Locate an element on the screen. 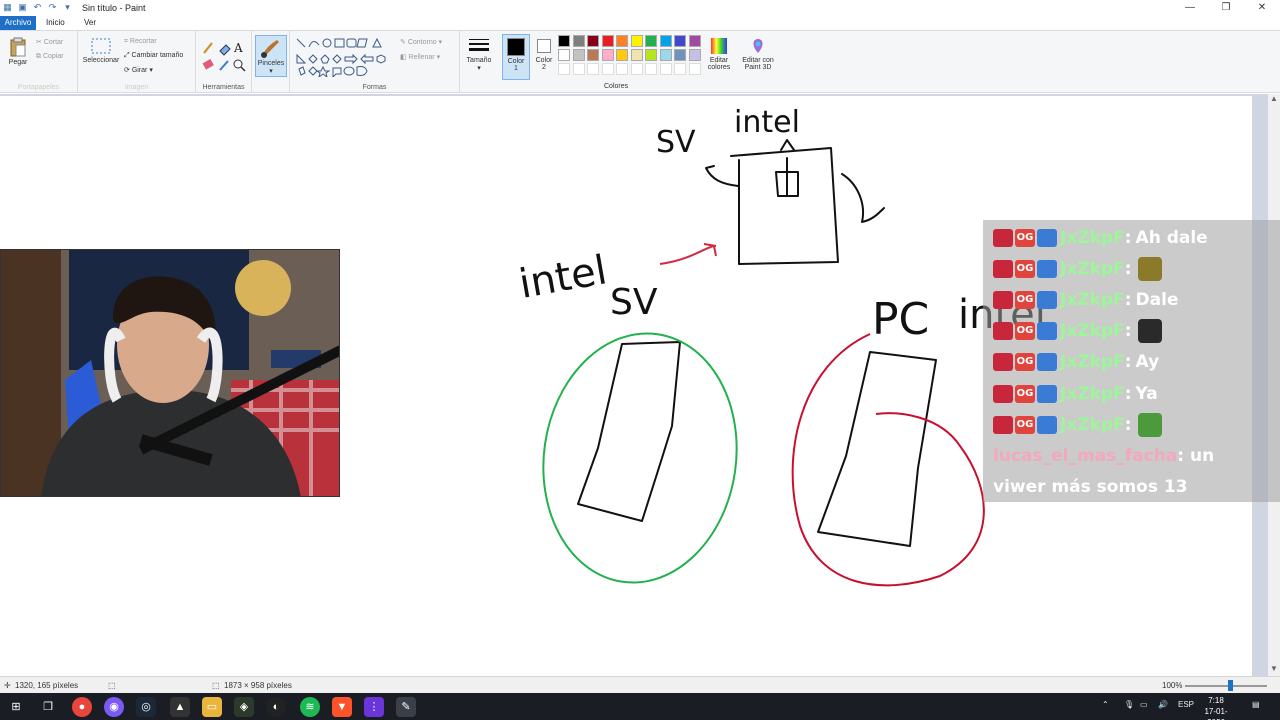  clock: 7:18 17-01-2026 is located at coordinates (1216, 707).